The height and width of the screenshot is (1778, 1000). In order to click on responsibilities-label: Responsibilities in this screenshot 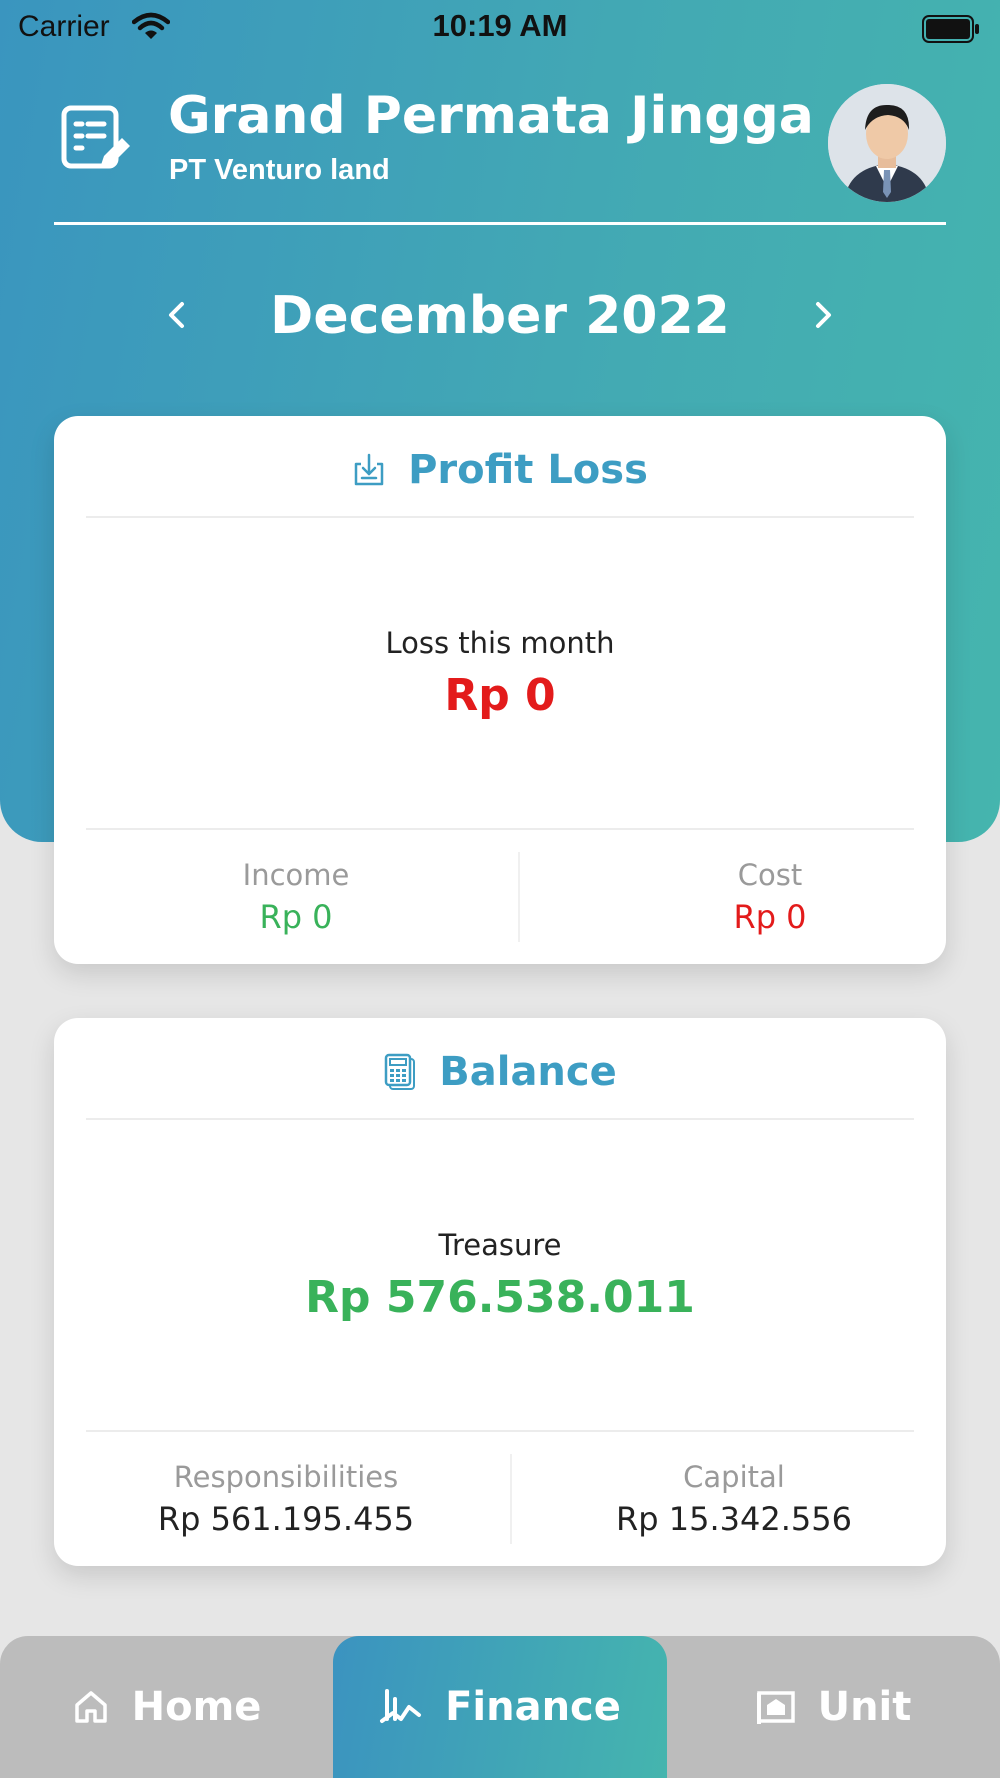, I will do `click(286, 1477)`.